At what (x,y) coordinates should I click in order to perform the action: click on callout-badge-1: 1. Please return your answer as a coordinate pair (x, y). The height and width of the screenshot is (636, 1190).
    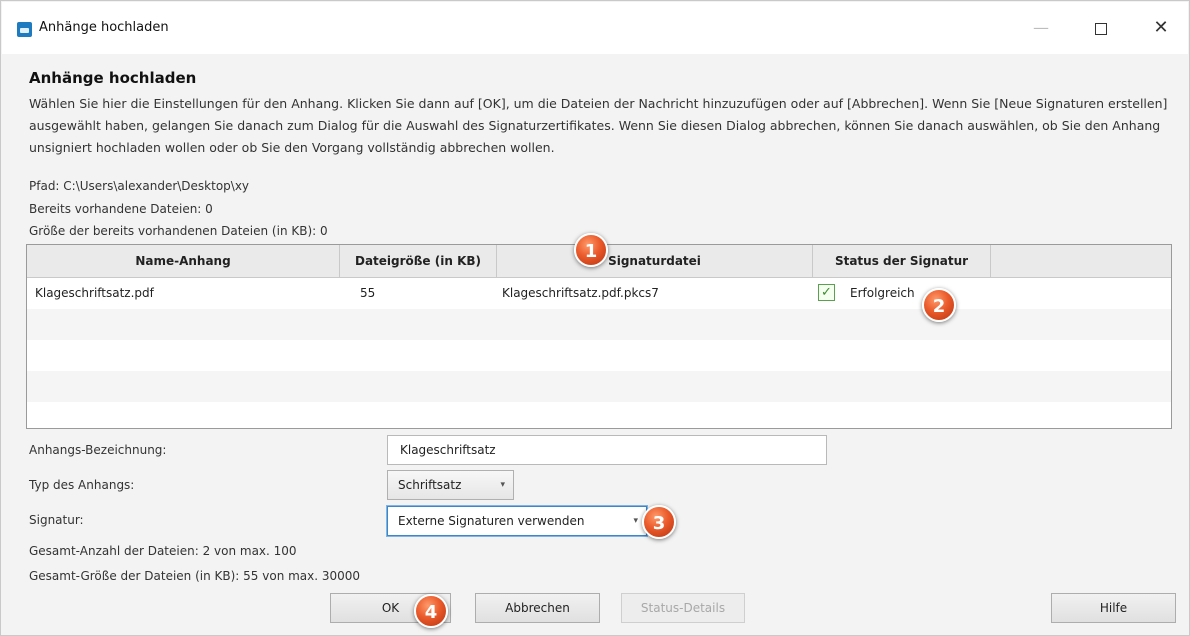
    Looking at the image, I should click on (591, 250).